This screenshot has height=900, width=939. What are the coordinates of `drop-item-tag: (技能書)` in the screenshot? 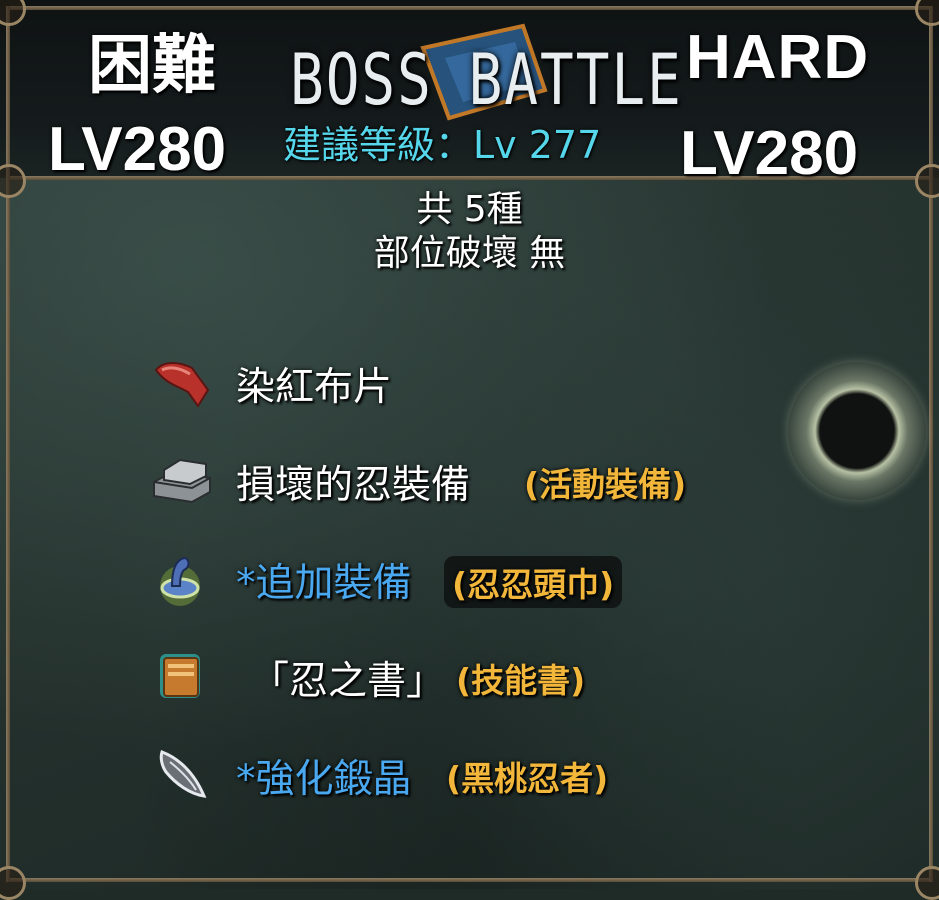 It's located at (521, 680).